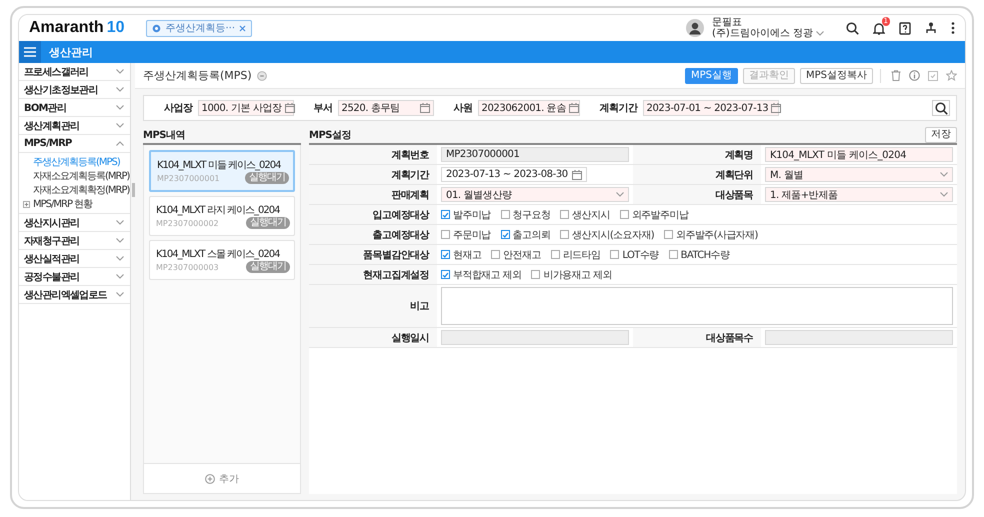 Image resolution: width=984 pixels, height=517 pixels. I want to click on checkbox-label: 발주미납, so click(472, 215).